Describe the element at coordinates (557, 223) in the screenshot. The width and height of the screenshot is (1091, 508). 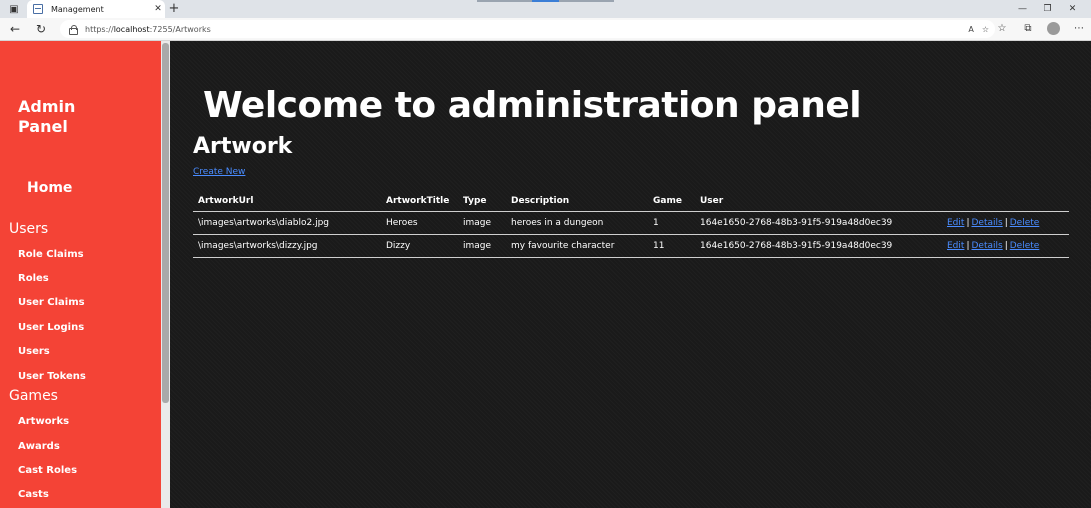
I see `cell-description: heroes in a dungeon` at that location.